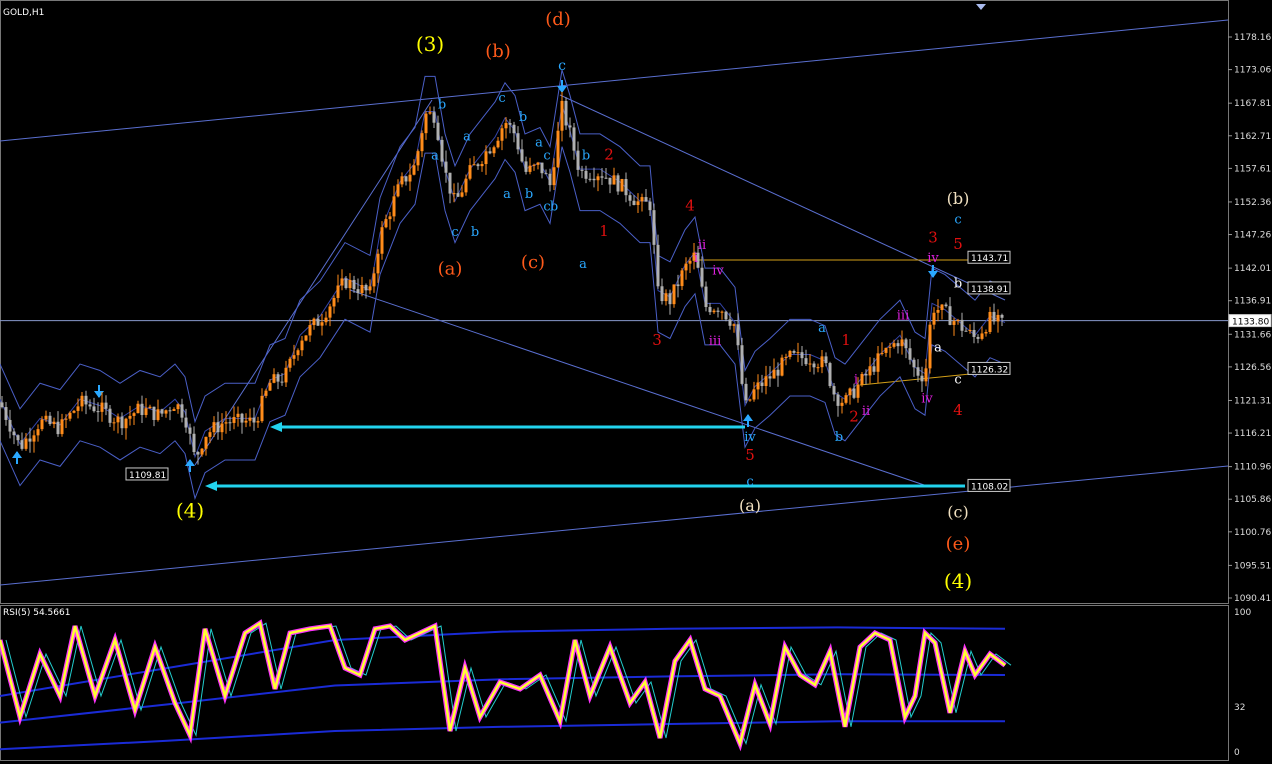 This screenshot has height=764, width=1272. Describe the element at coordinates (1252, 236) in the screenshot. I see `price-tick-label: 1147.26` at that location.